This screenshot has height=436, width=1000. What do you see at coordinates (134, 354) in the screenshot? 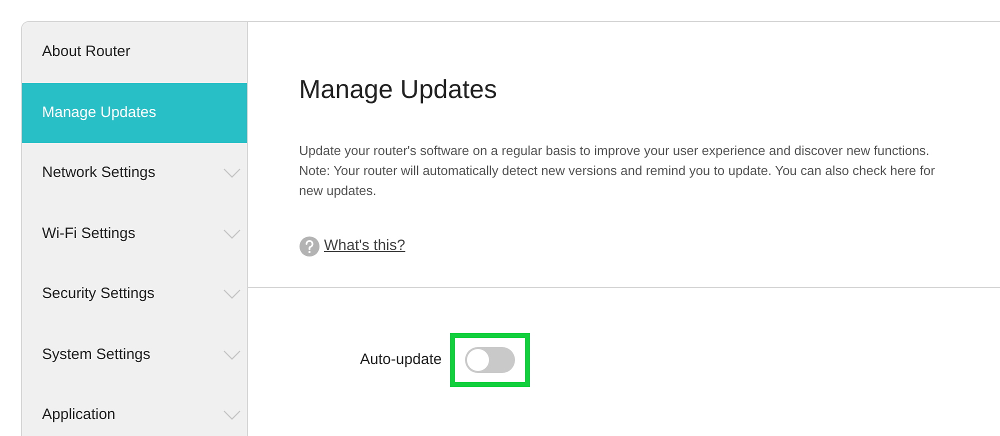
I see `sidebar-item: System Settings` at bounding box center [134, 354].